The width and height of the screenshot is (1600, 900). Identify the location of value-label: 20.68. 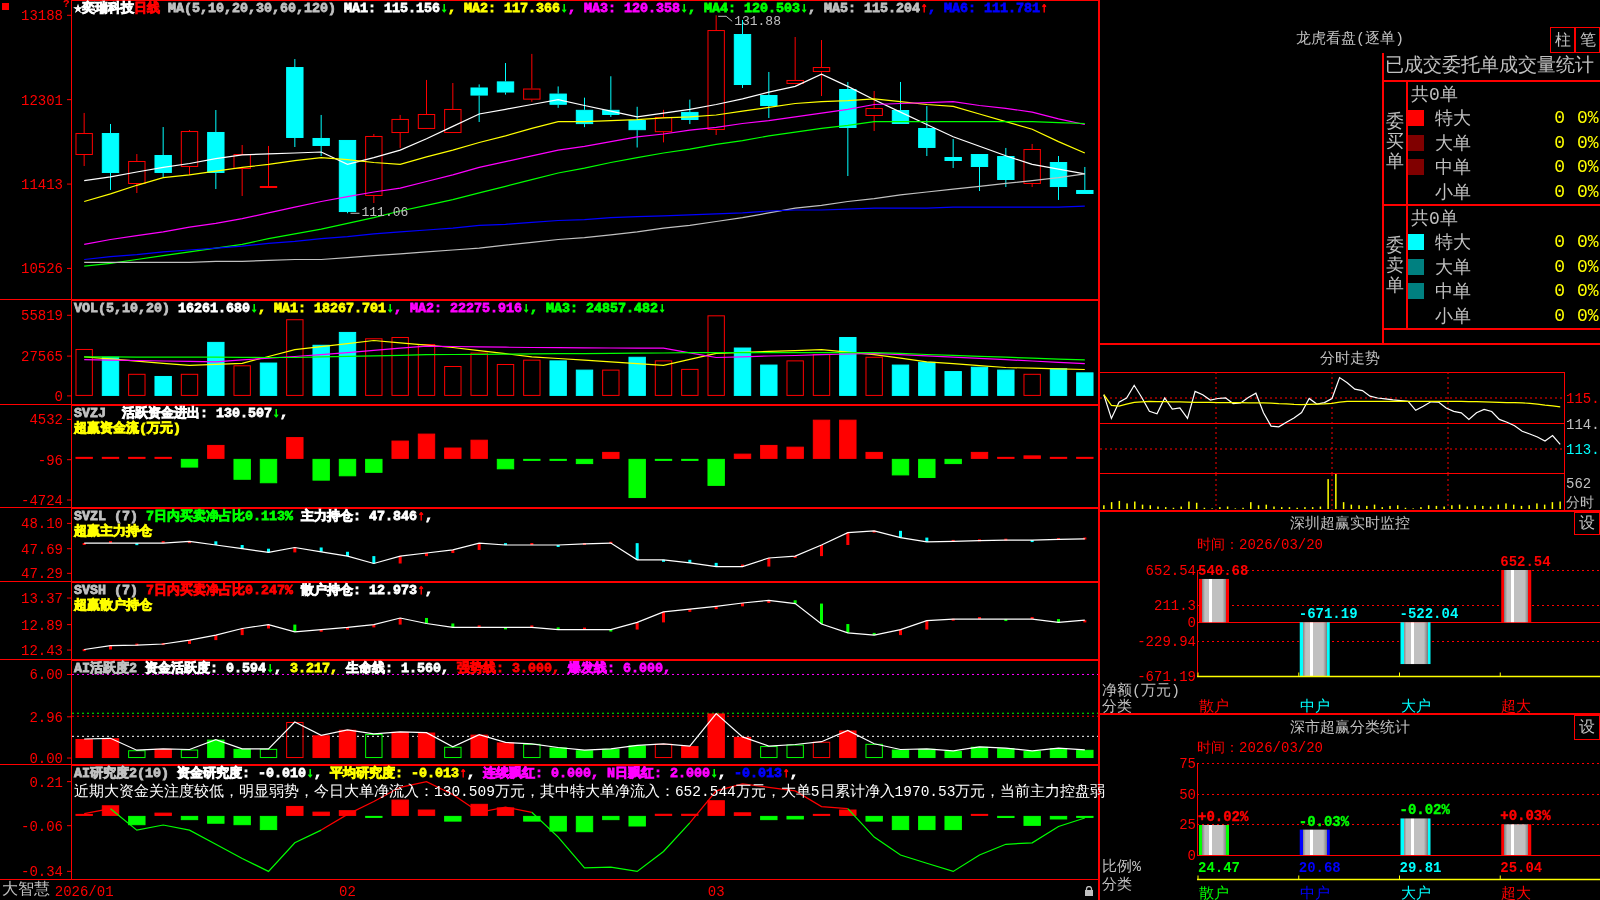
(1319, 867).